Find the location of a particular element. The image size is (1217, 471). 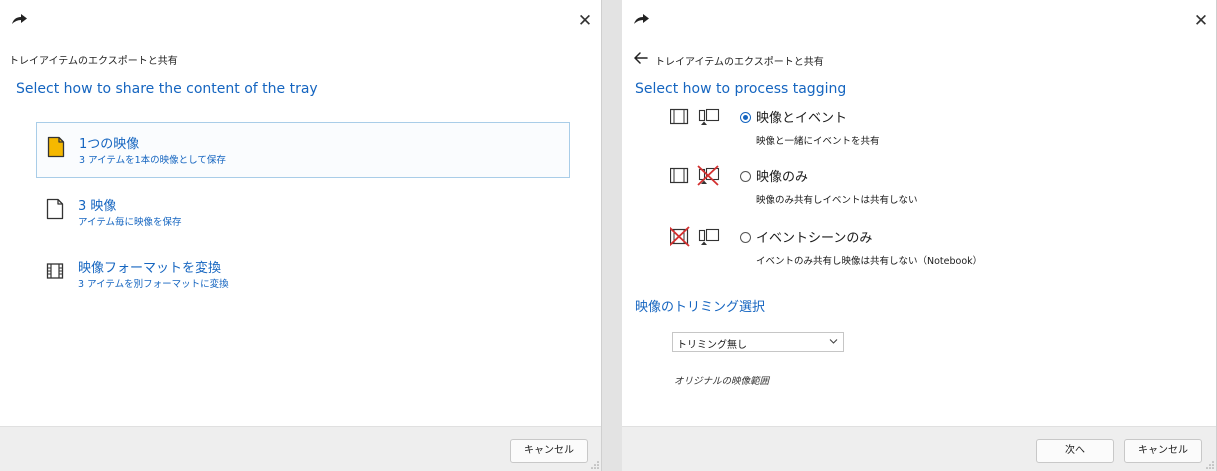

video-only-icon is located at coordinates (695, 175).